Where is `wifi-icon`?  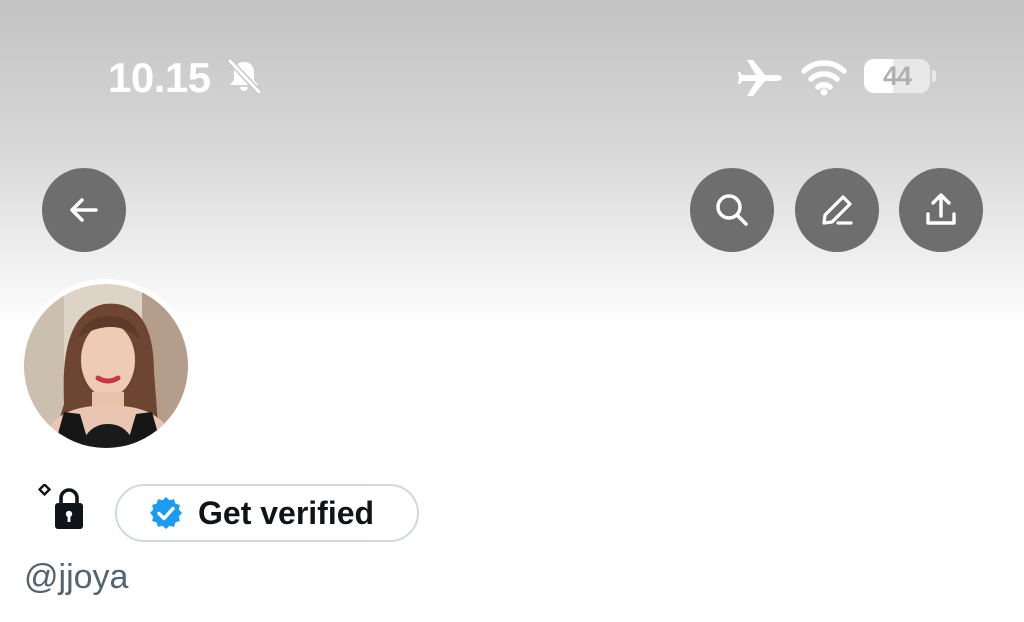 wifi-icon is located at coordinates (824, 77).